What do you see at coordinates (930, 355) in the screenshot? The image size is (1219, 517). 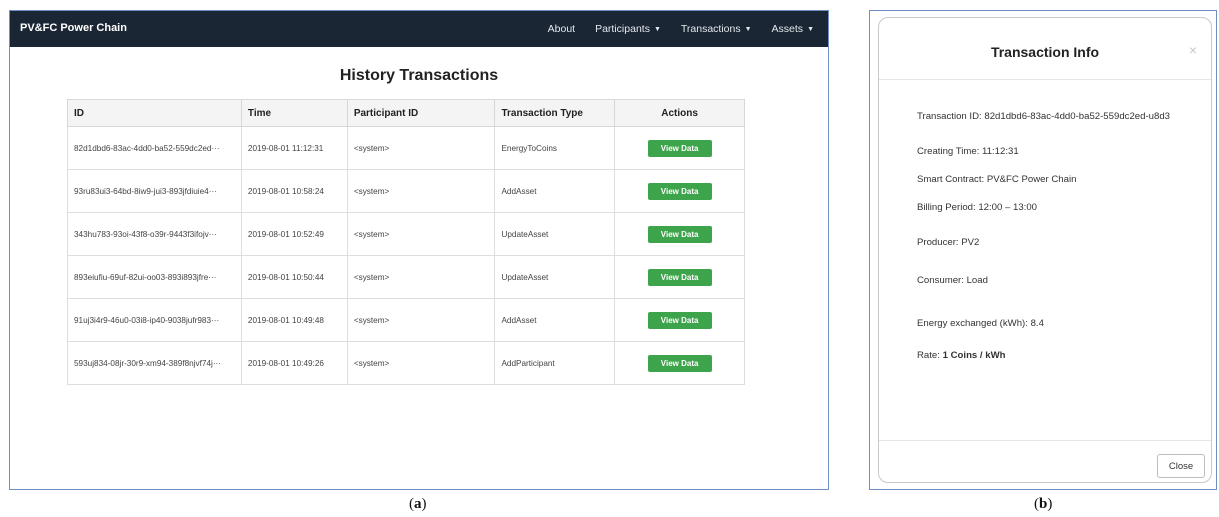 I see `rate-label: Rate:` at bounding box center [930, 355].